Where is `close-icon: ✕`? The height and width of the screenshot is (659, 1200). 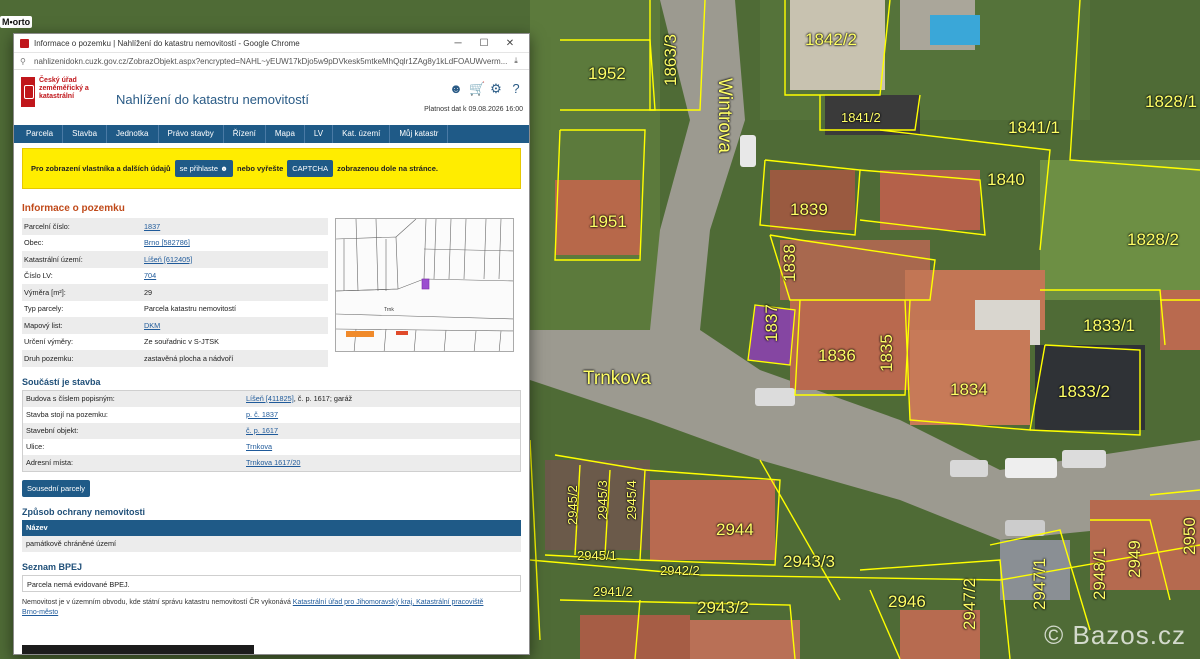 close-icon: ✕ is located at coordinates (510, 43).